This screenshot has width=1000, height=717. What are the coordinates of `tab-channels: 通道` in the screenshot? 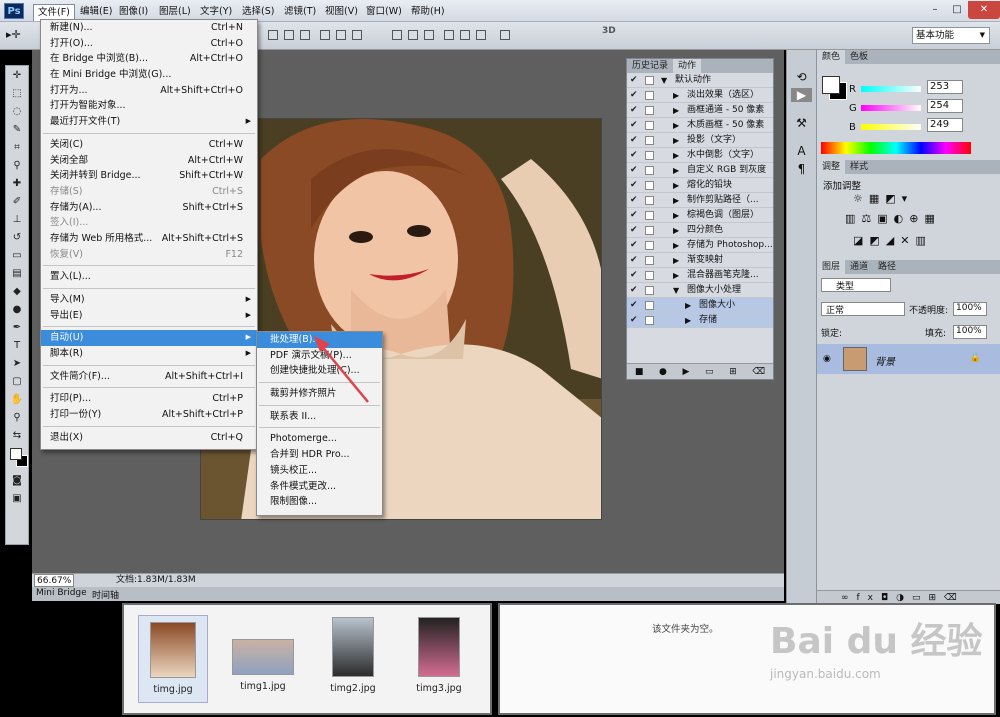 It's located at (859, 267).